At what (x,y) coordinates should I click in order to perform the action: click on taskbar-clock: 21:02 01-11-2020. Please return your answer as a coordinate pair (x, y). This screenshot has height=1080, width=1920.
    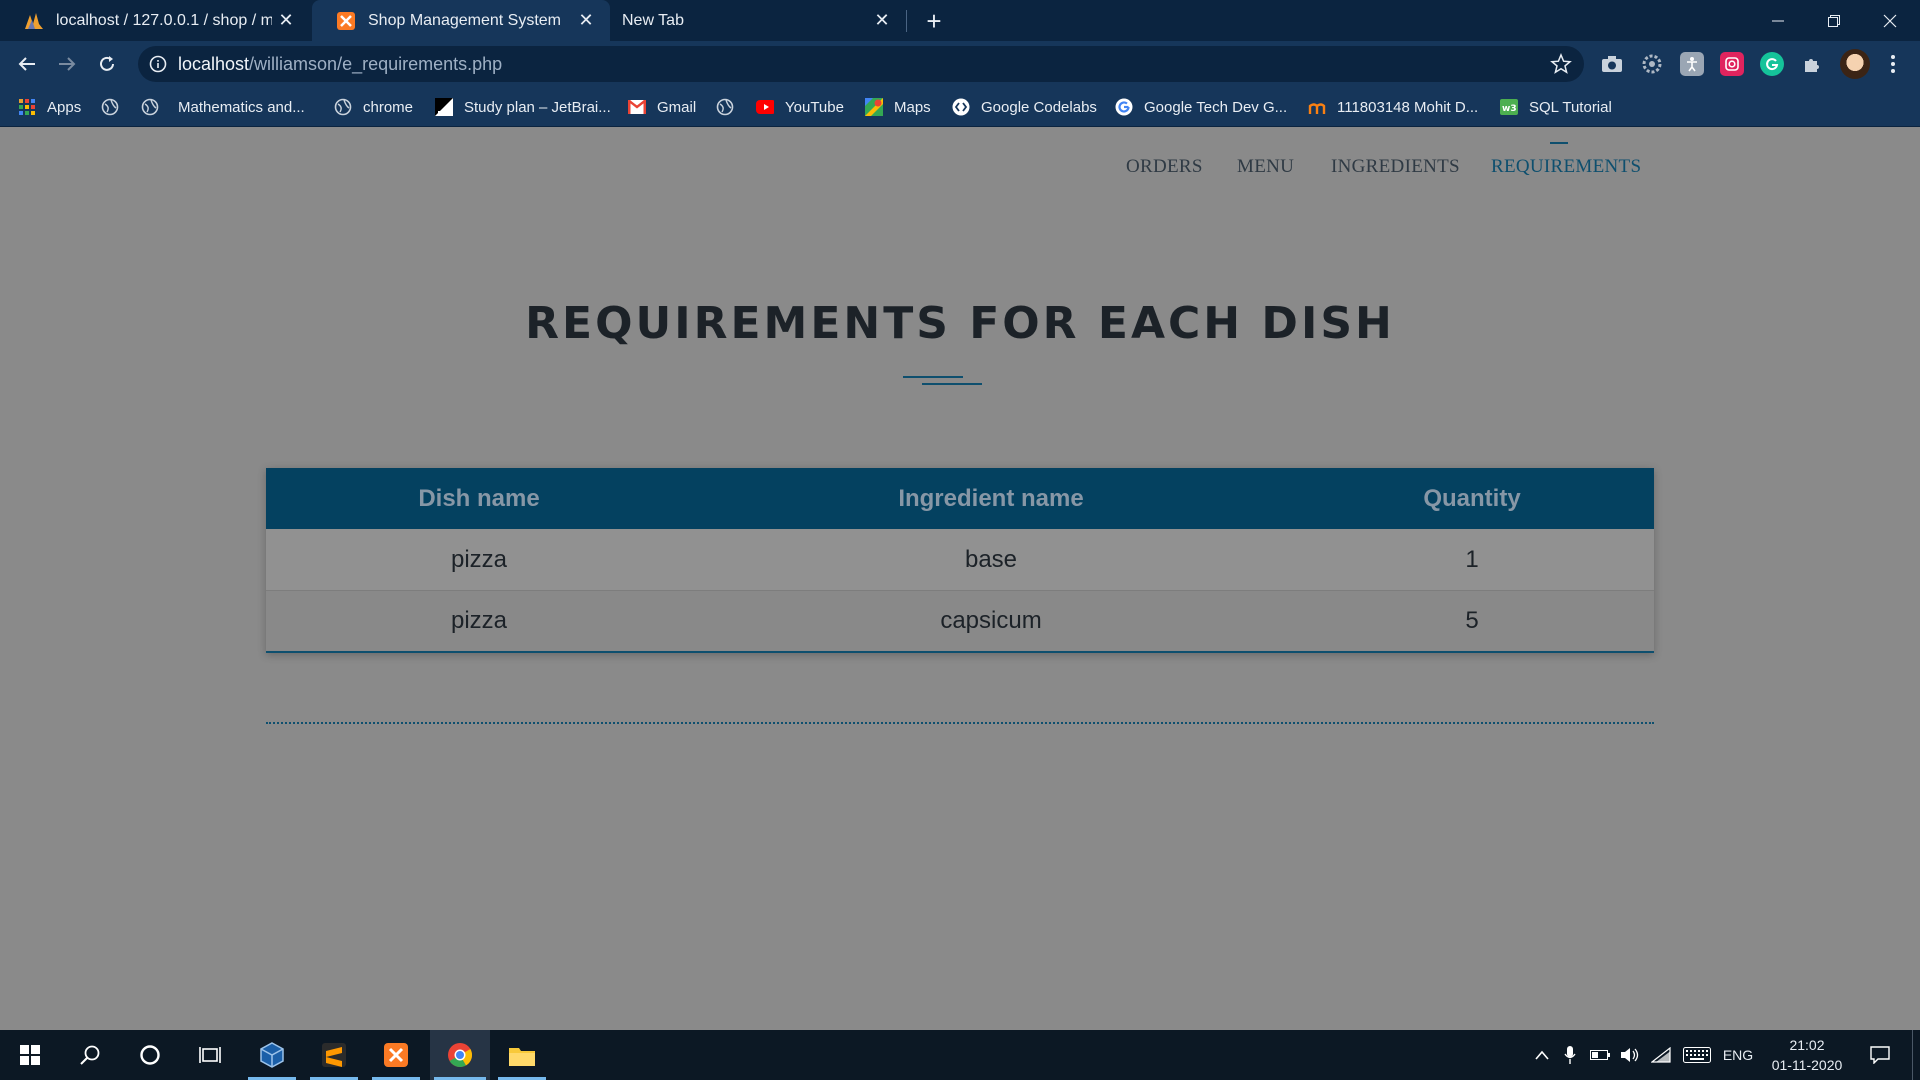
    Looking at the image, I should click on (1807, 1055).